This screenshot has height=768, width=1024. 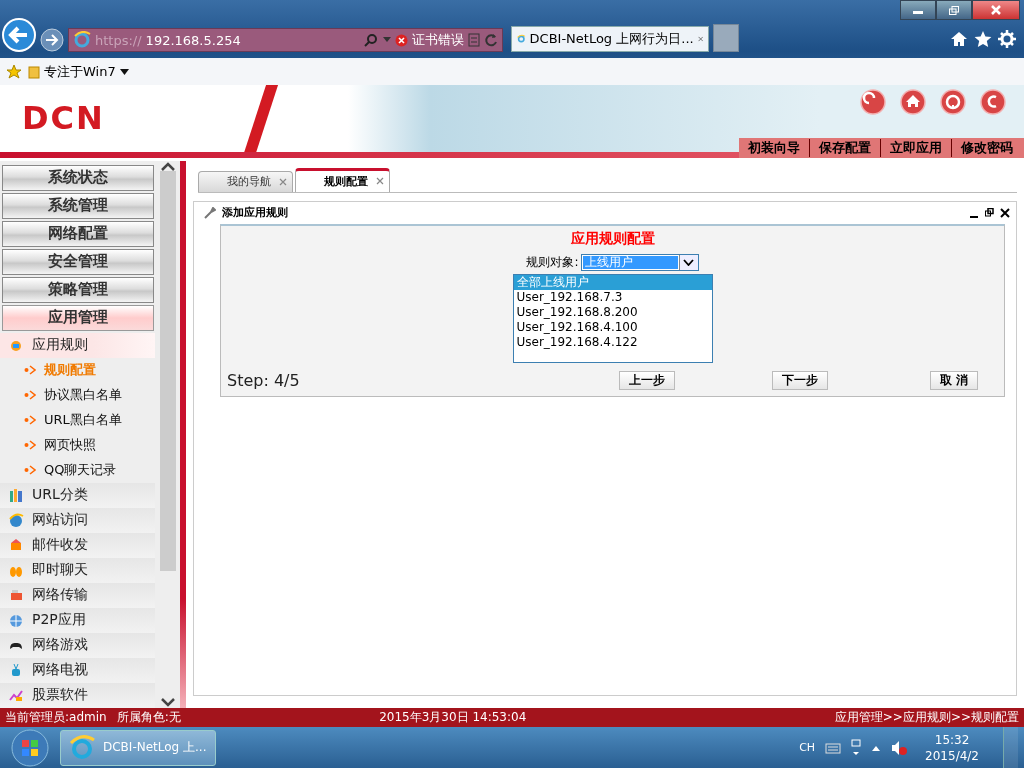 I want to click on menu-section-button: 应用管理, so click(x=78, y=317).